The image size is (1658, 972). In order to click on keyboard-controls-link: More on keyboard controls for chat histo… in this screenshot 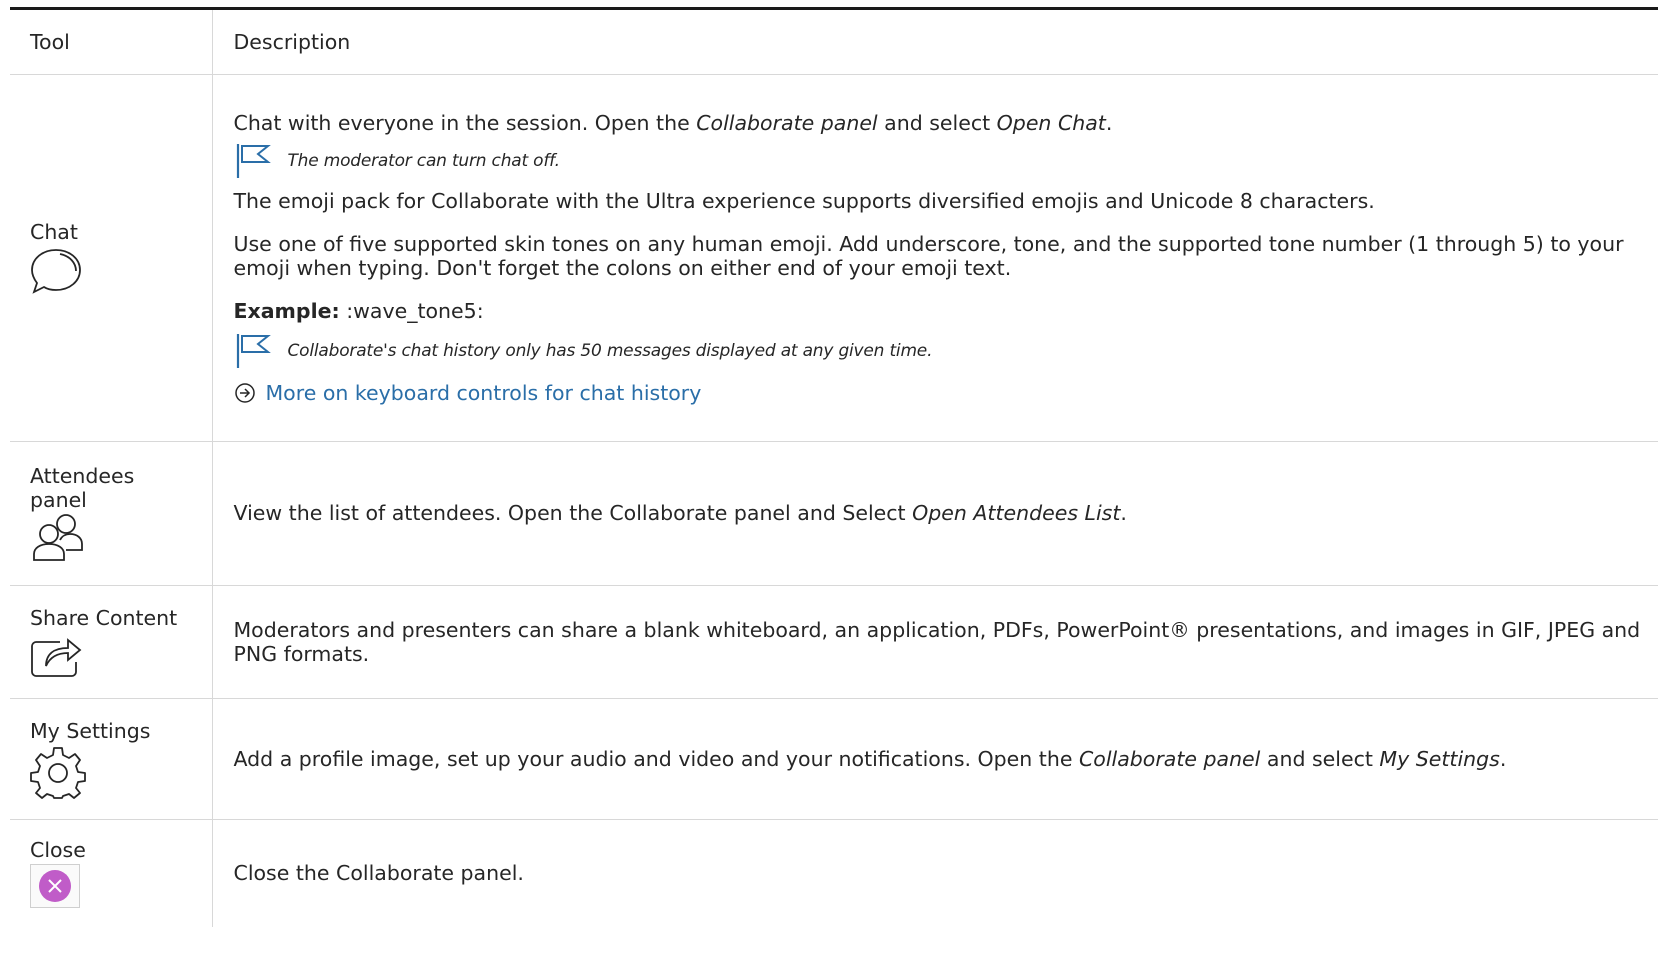, I will do `click(944, 393)`.